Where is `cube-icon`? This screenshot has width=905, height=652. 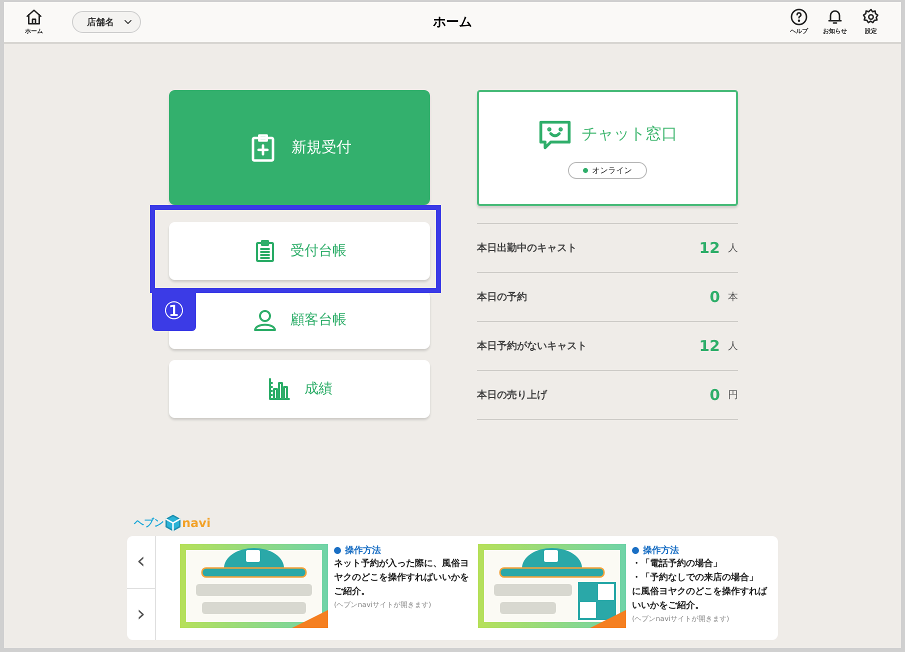 cube-icon is located at coordinates (173, 523).